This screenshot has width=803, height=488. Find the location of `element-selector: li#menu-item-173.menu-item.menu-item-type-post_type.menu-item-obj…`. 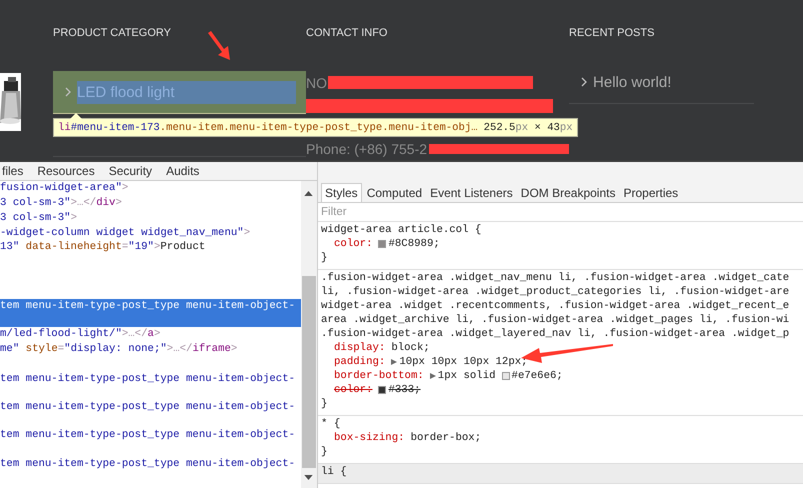

element-selector: li#menu-item-173.menu-item.menu-item-type-post_type.menu-item-obj… is located at coordinates (268, 128).